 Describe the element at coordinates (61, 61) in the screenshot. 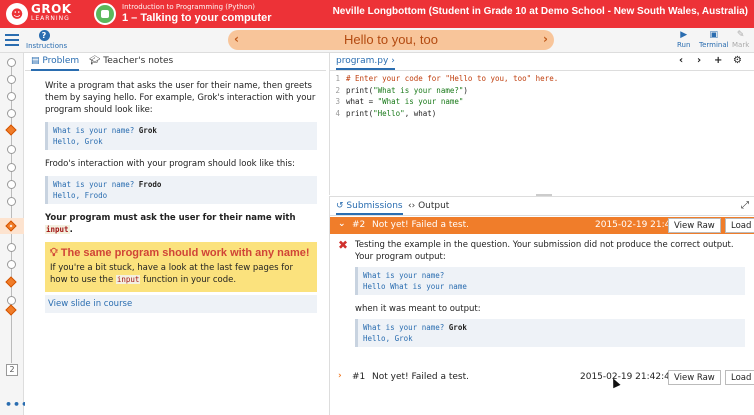

I see `tab-problem-label: Problem` at that location.